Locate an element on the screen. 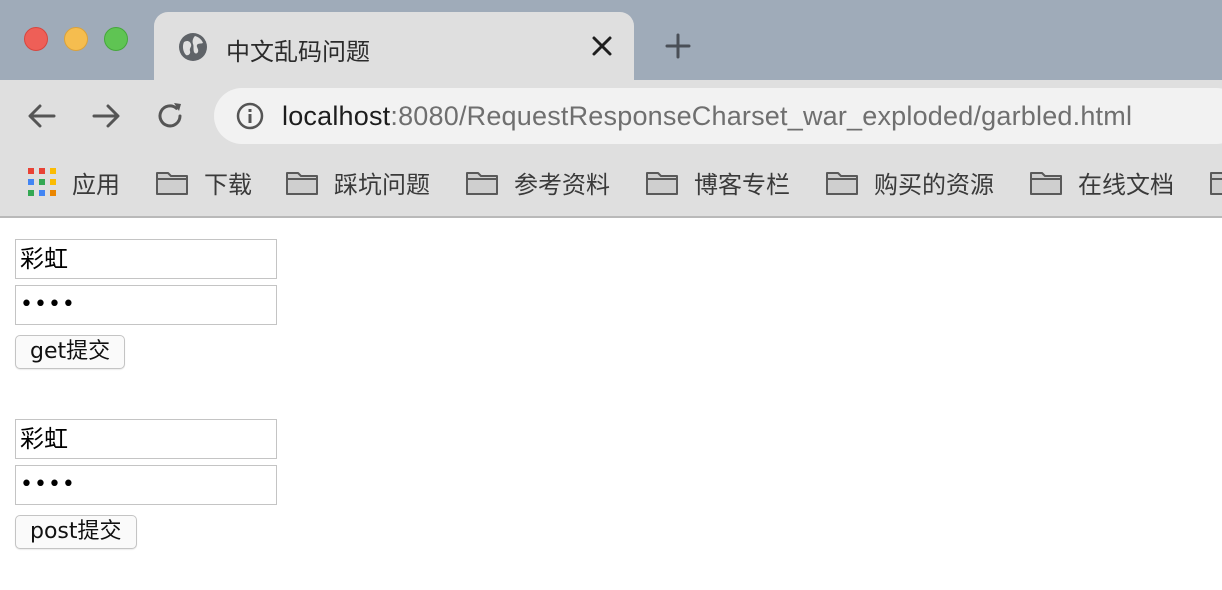  close-window-button is located at coordinates (36, 39).